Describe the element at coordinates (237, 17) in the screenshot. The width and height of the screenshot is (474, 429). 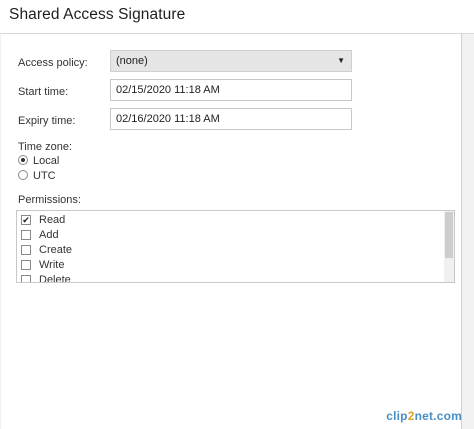
I see `title-bar: Shared Access Signature` at that location.